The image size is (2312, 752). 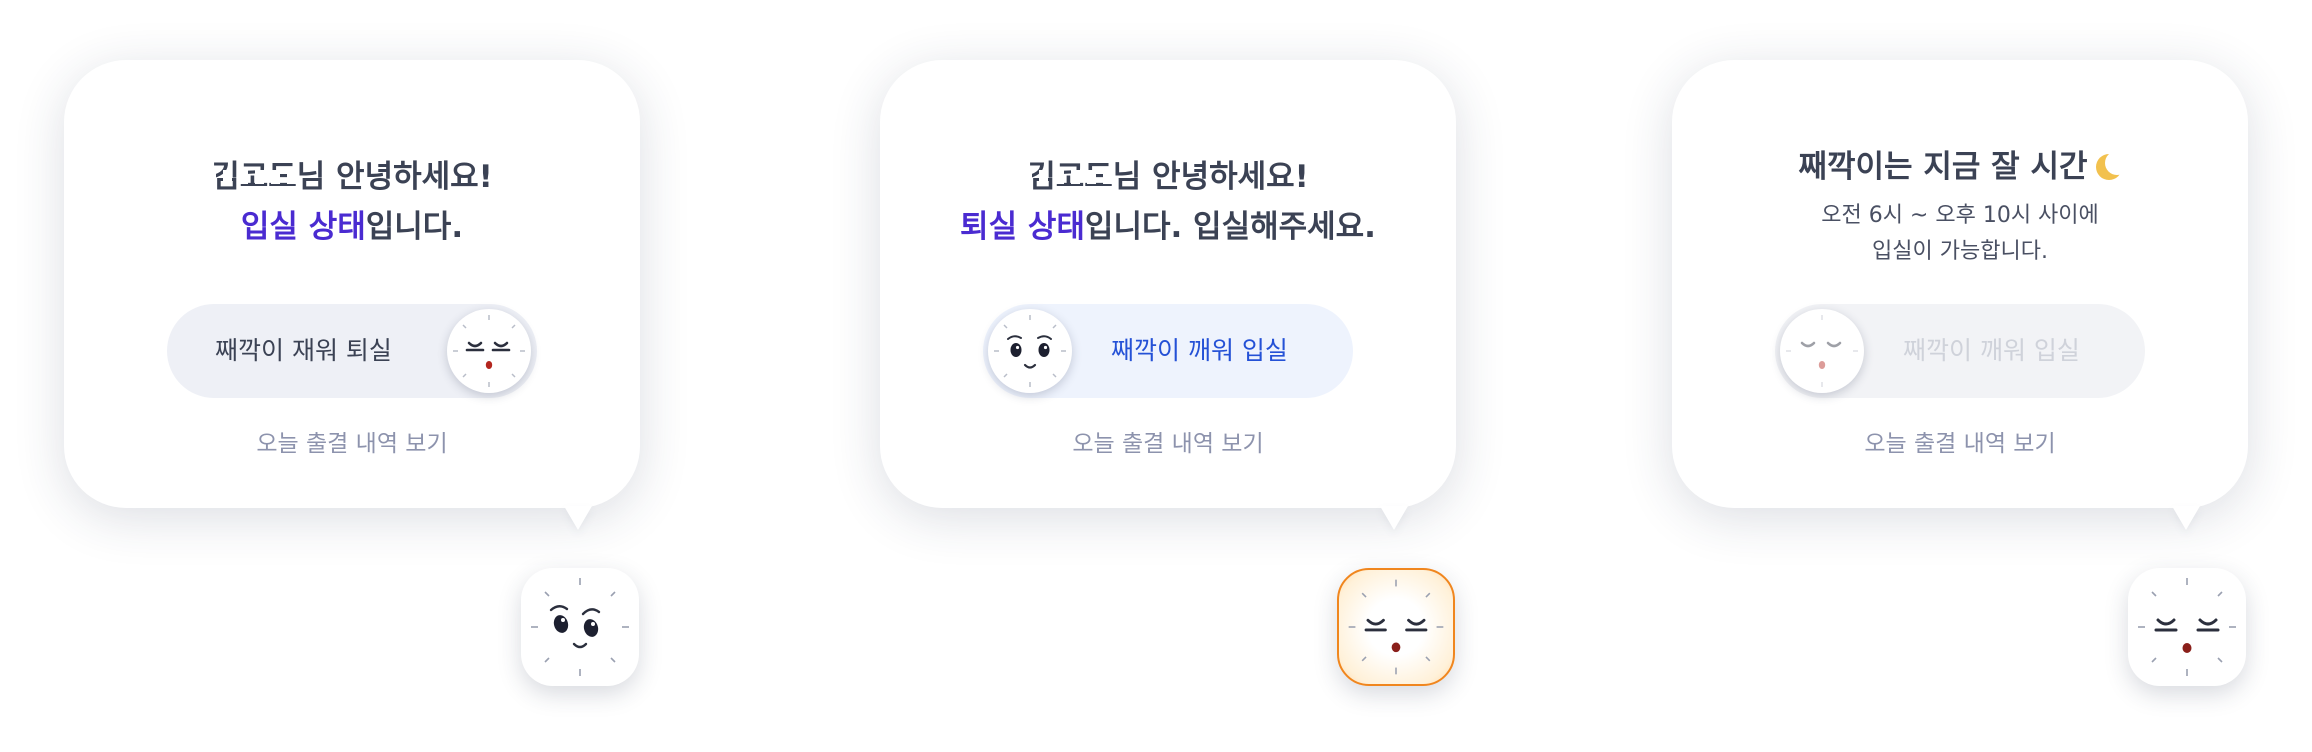 What do you see at coordinates (1960, 233) in the screenshot?
I see `sleep-subtitle: 오전 6시 ~ 오후 10시 사이에 입실이 가능합니다.` at bounding box center [1960, 233].